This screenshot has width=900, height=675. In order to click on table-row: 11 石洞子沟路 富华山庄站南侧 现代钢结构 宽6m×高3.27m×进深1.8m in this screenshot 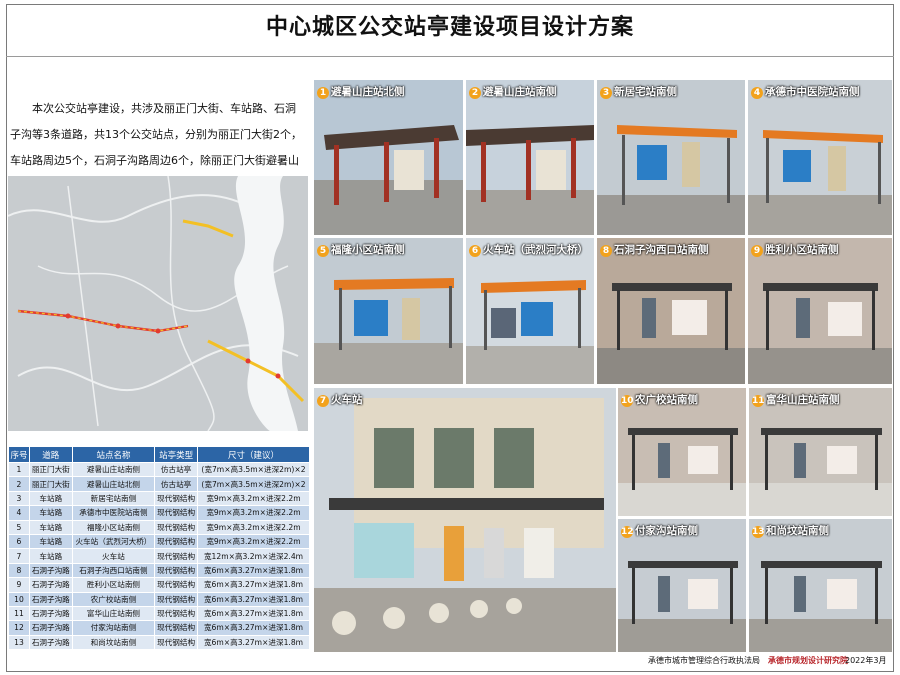, I will do `click(159, 613)`.